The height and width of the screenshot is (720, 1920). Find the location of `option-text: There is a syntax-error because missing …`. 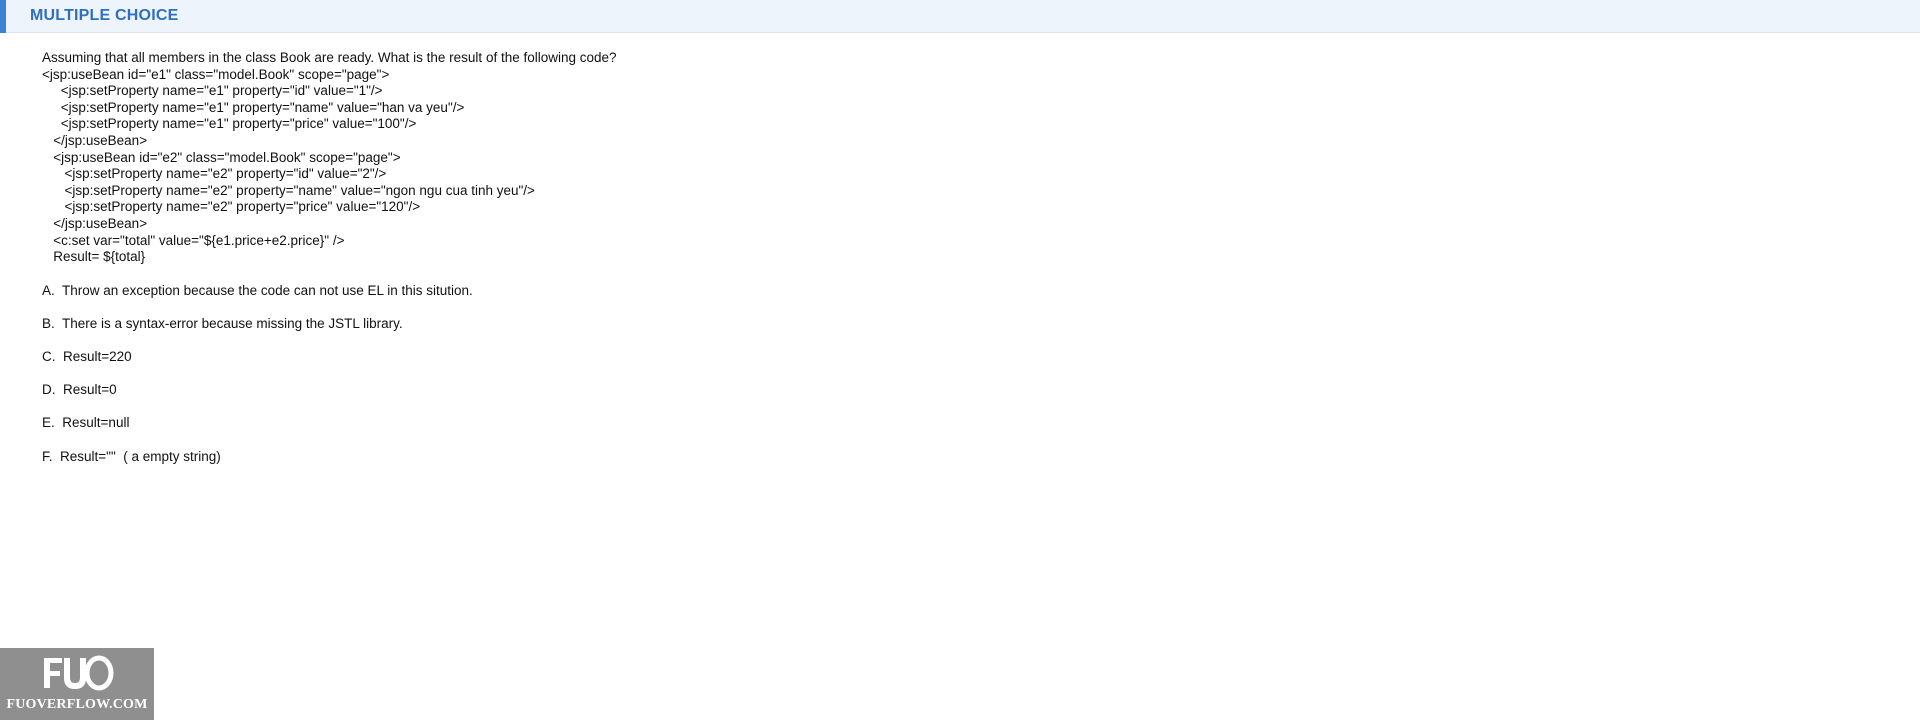

option-text: There is a syntax-error because missing … is located at coordinates (232, 323).